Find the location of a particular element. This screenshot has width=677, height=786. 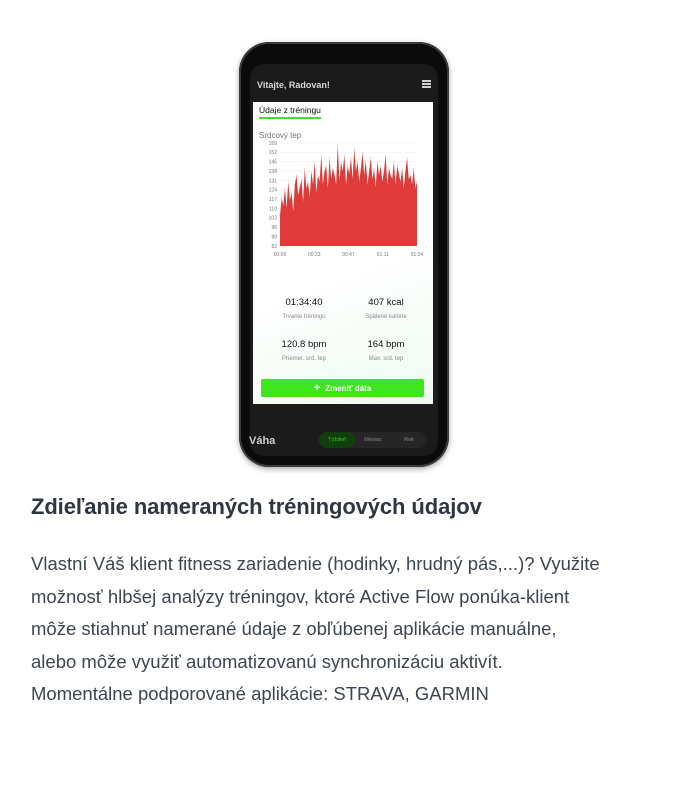

heart-rate-area is located at coordinates (348, 195).